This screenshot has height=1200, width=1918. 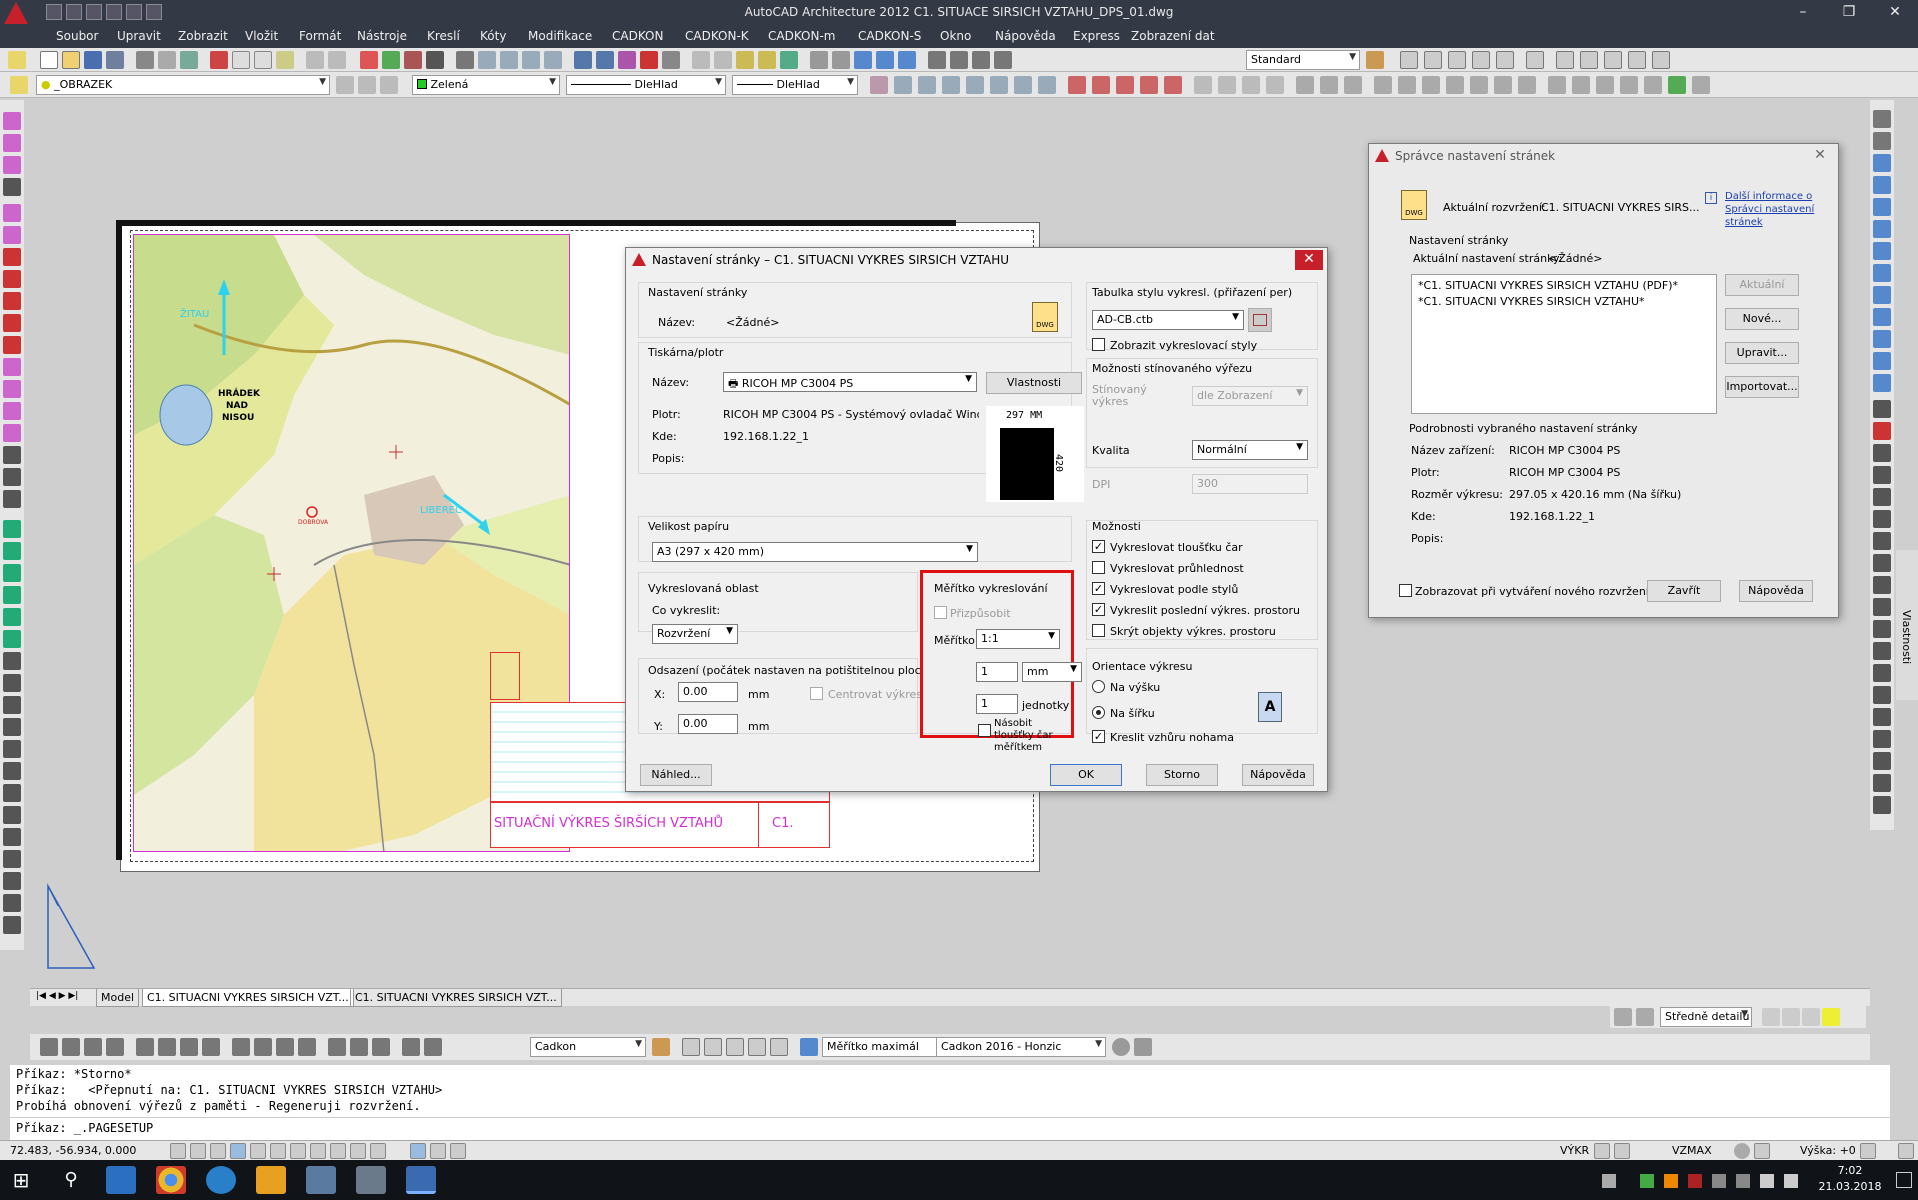 I want to click on maximize-viewport-toggle: VZMAX, so click(x=1692, y=1150).